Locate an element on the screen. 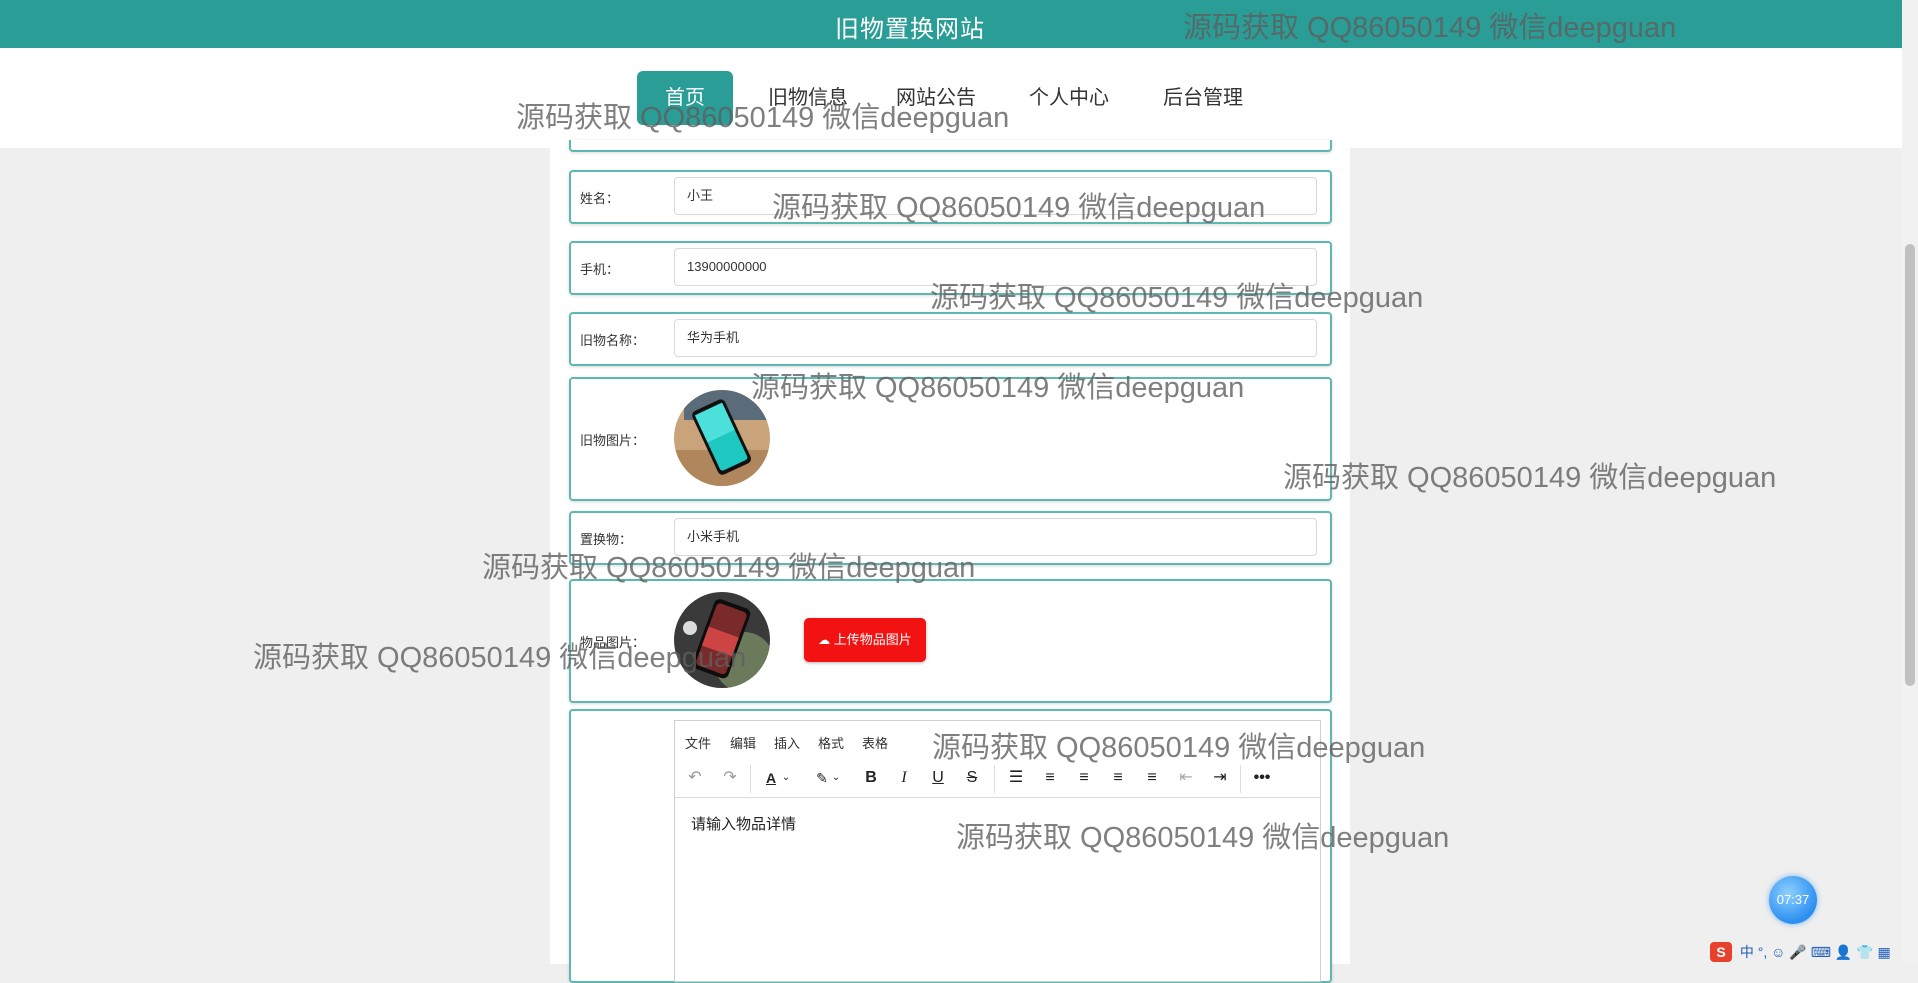 Image resolution: width=1918 pixels, height=983 pixels. ime-status: 中 °, is located at coordinates (1753, 952).